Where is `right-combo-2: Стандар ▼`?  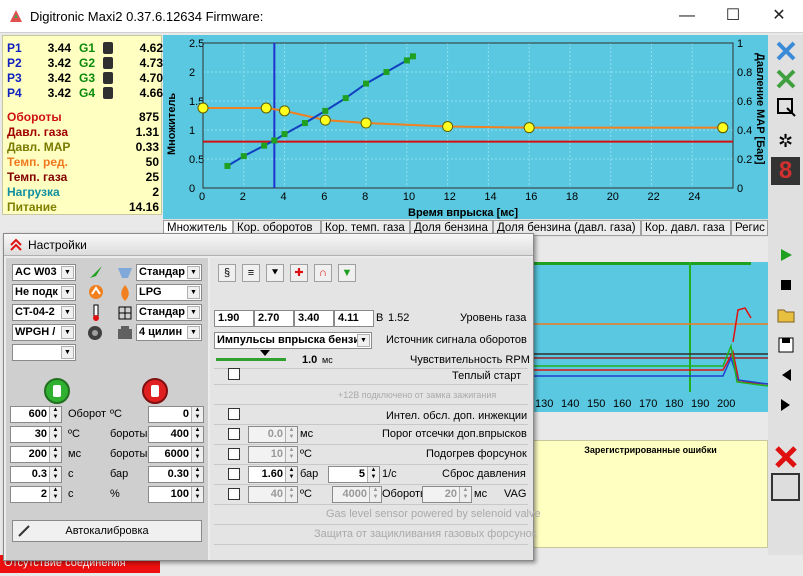
right-combo-2: Стандар ▼ is located at coordinates (169, 312).